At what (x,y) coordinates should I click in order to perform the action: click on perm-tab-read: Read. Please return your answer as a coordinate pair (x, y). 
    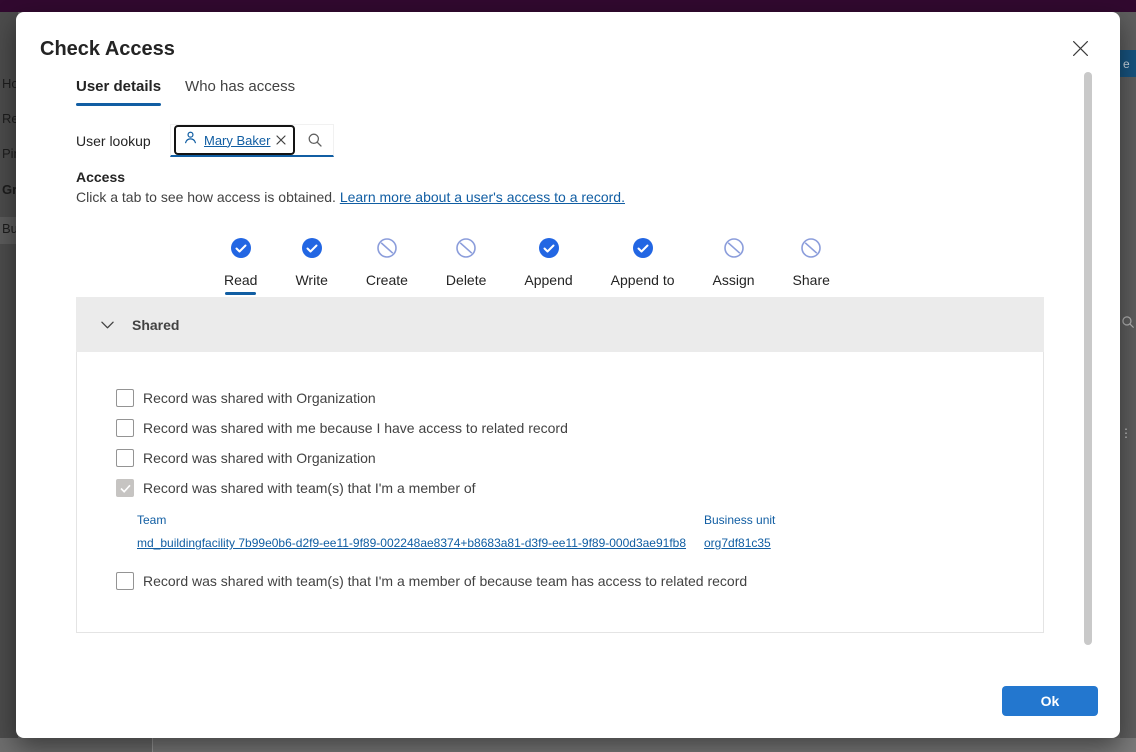
    Looking at the image, I should click on (240, 266).